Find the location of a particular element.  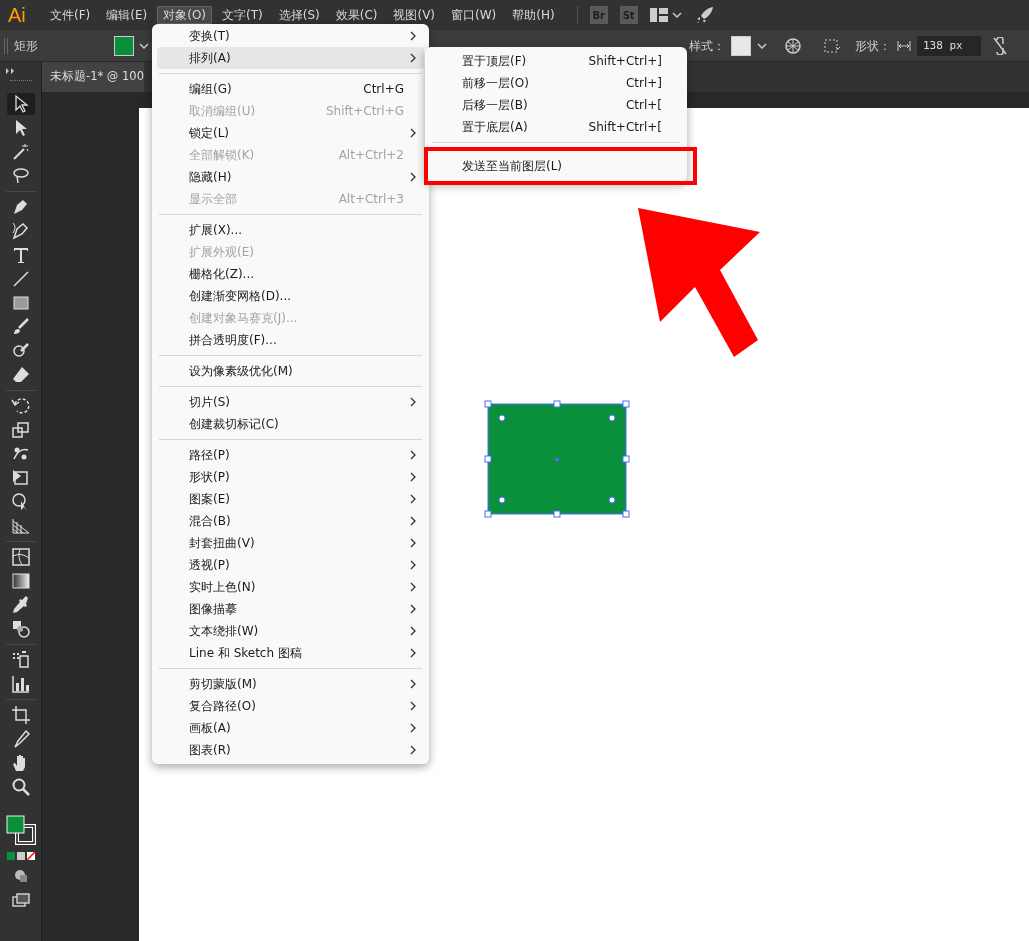

menu-item: 路径(P) is located at coordinates (290, 455).